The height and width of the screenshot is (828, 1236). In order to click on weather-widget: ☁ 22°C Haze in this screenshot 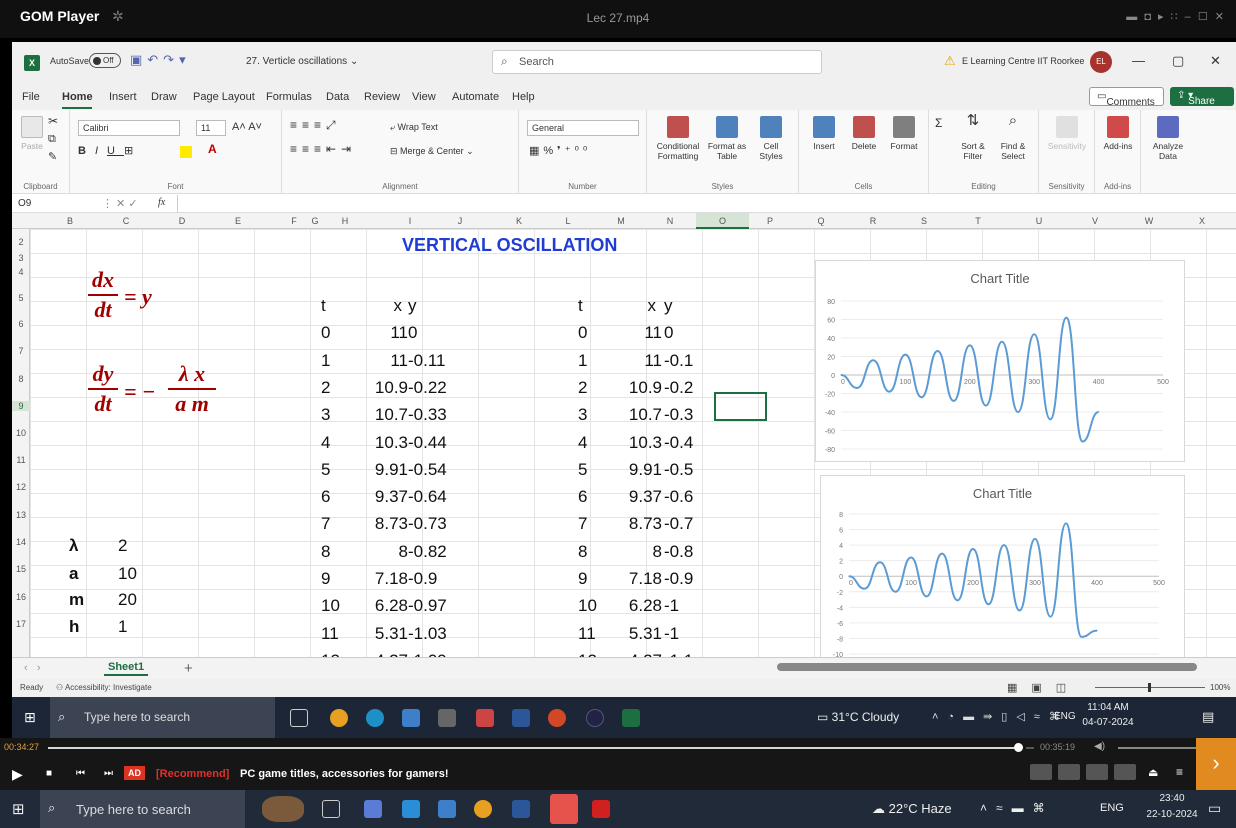, I will do `click(912, 809)`.